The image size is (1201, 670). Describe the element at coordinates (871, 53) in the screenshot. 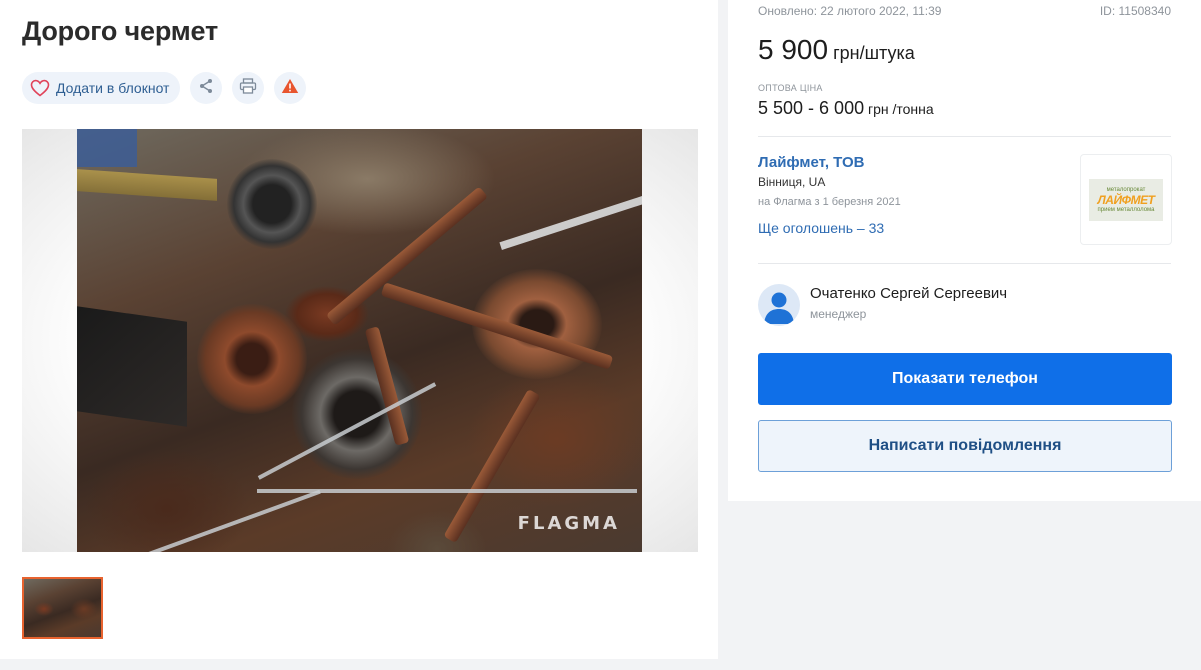

I see `price-unit: грн/штука` at that location.